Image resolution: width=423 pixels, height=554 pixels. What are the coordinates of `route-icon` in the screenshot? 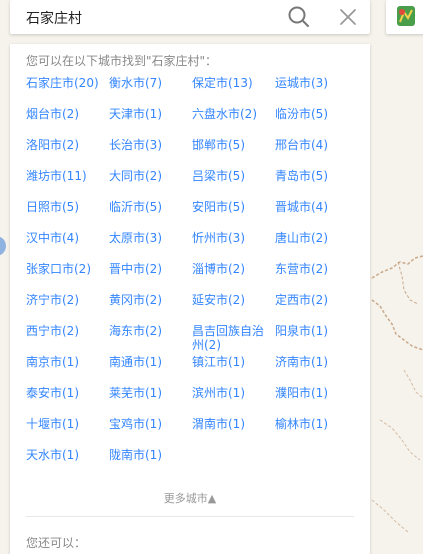 It's located at (406, 16).